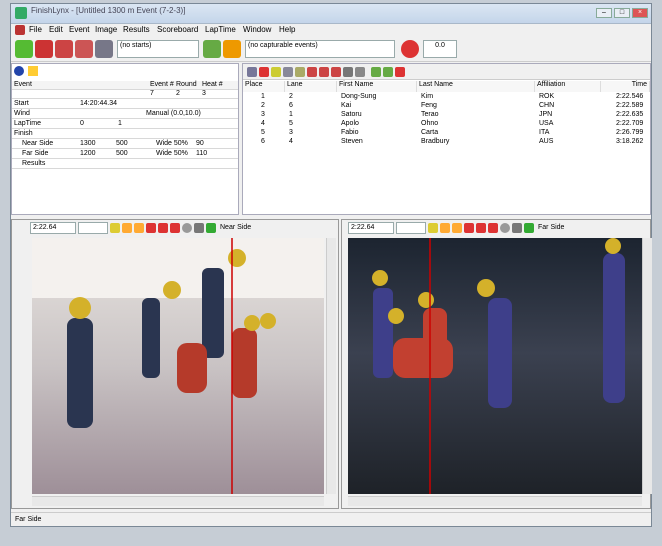 This screenshot has width=662, height=546. Describe the element at coordinates (44, 49) in the screenshot. I see `skater-icon` at that location.